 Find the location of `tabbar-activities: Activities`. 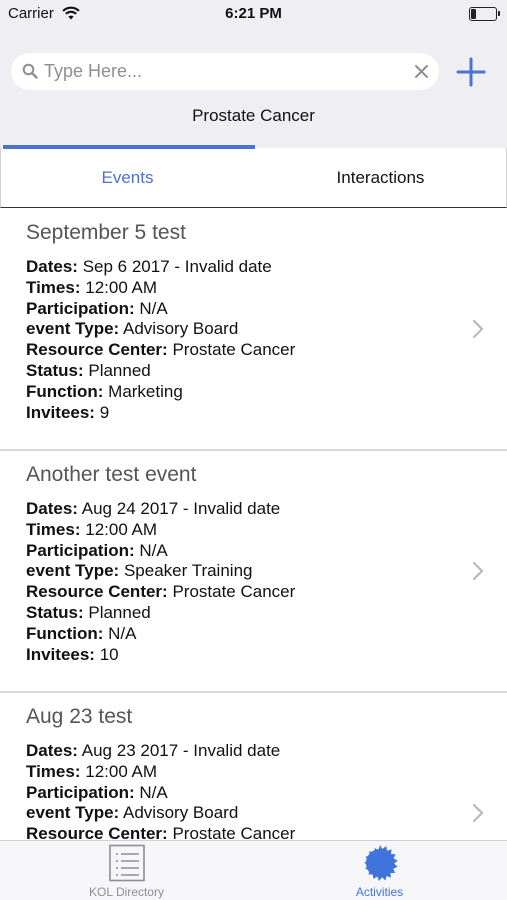

tabbar-activities: Activities is located at coordinates (379, 870).